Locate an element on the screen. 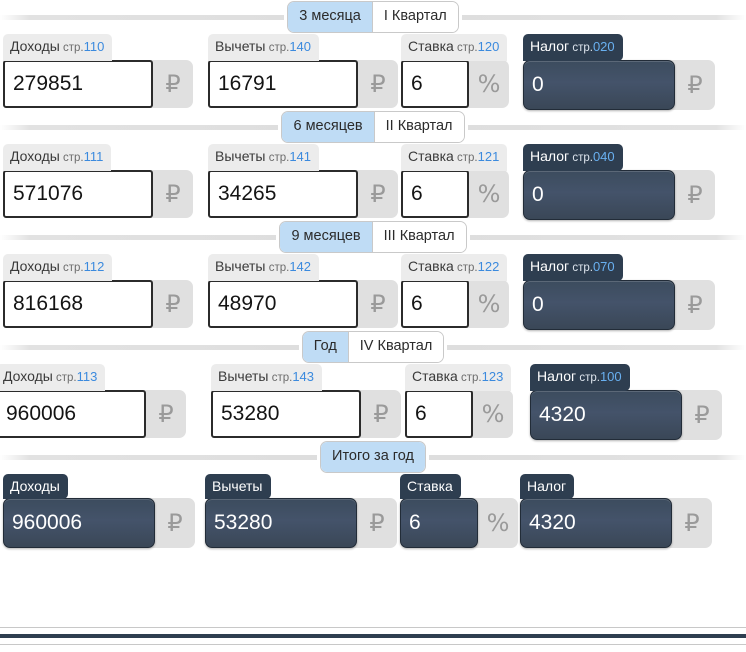  field-label-deduction-q1: Вычеты стр.140 is located at coordinates (264, 47).